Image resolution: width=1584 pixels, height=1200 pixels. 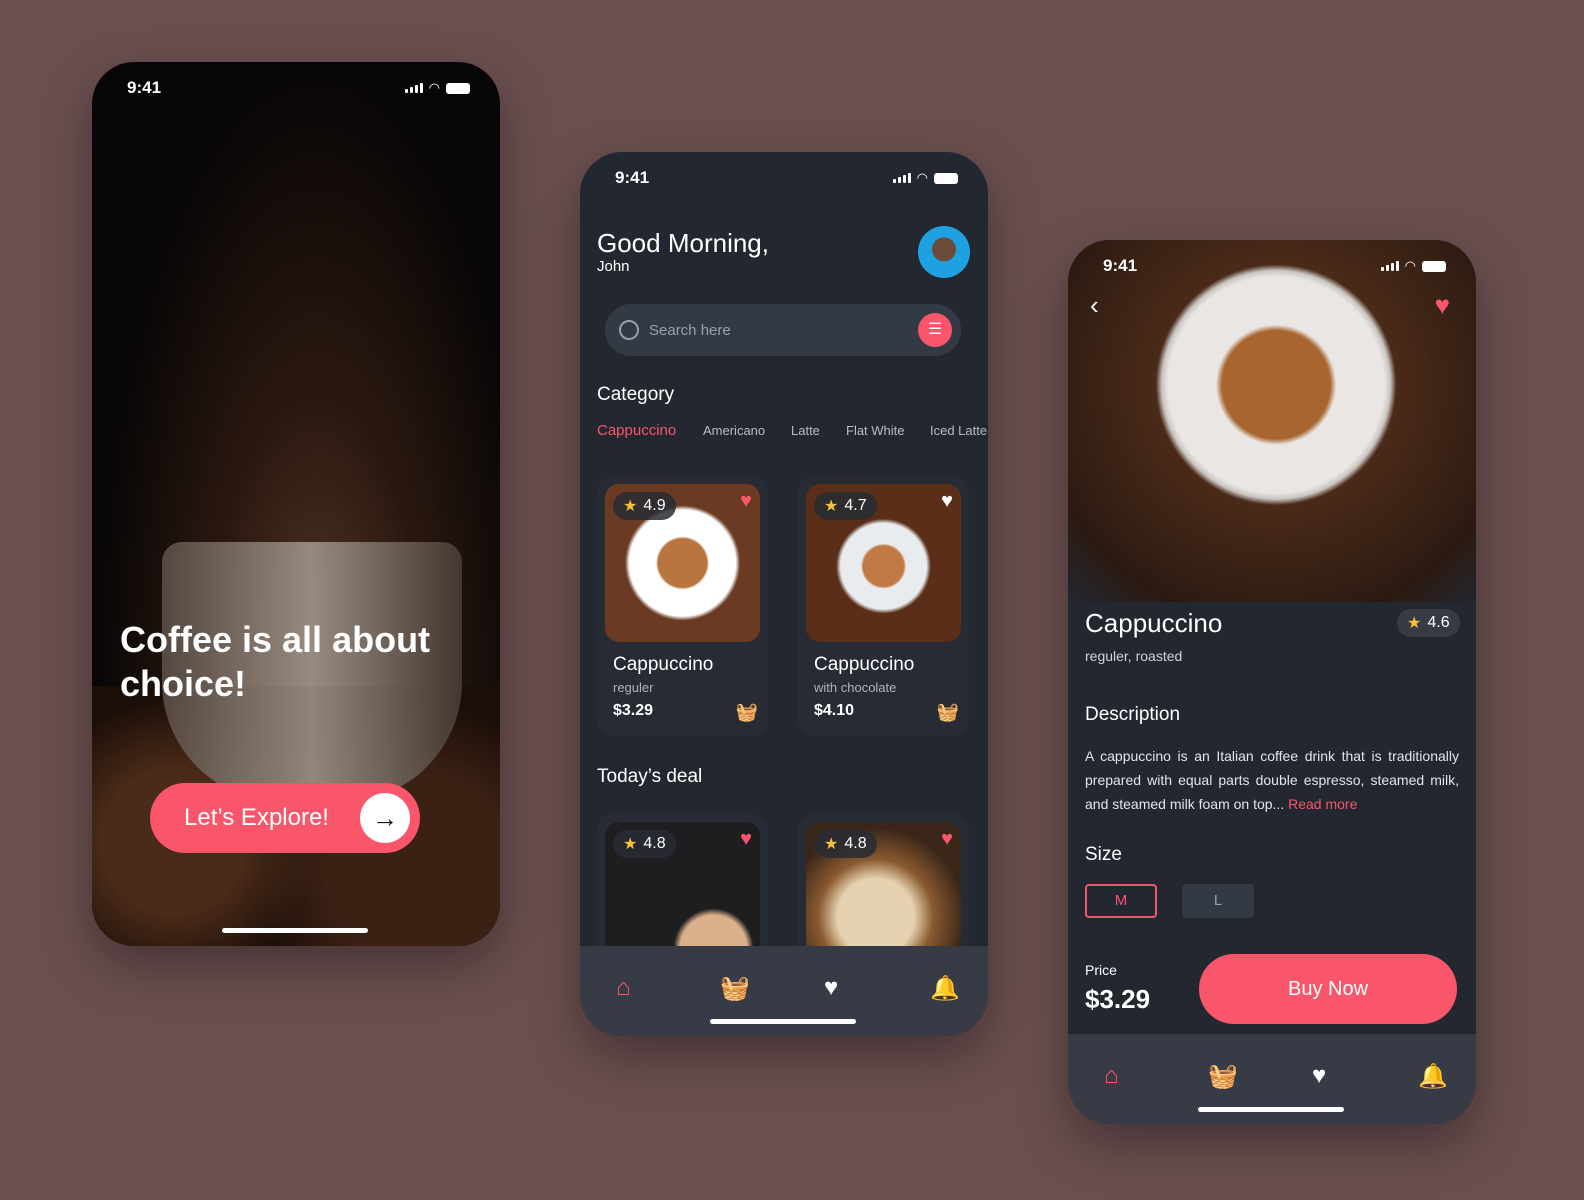 What do you see at coordinates (1094, 305) in the screenshot?
I see `back-icon: ‹` at bounding box center [1094, 305].